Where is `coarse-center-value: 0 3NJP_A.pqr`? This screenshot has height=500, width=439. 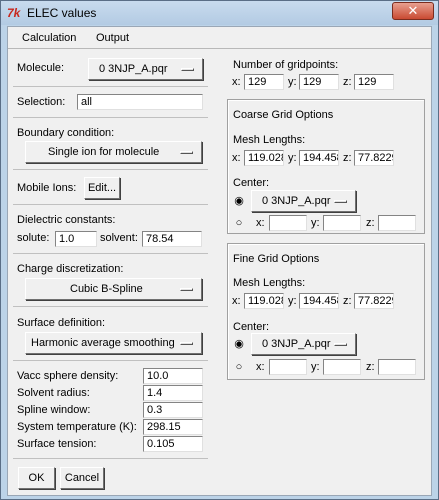 coarse-center-value: 0 3NJP_A.pqr is located at coordinates (296, 201).